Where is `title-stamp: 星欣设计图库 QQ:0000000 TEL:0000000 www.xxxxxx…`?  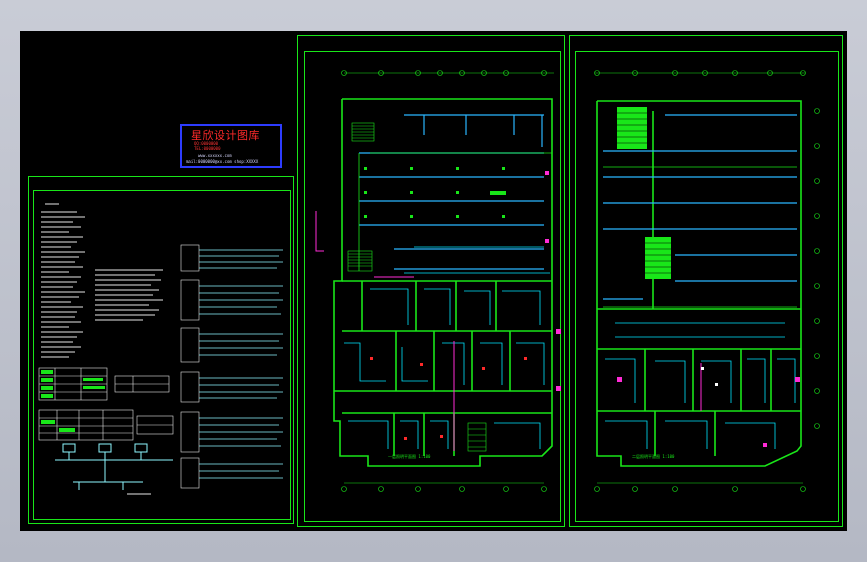
title-stamp: 星欣设计图库 QQ:0000000 TEL:0000000 www.xxxxxx… is located at coordinates (231, 146).